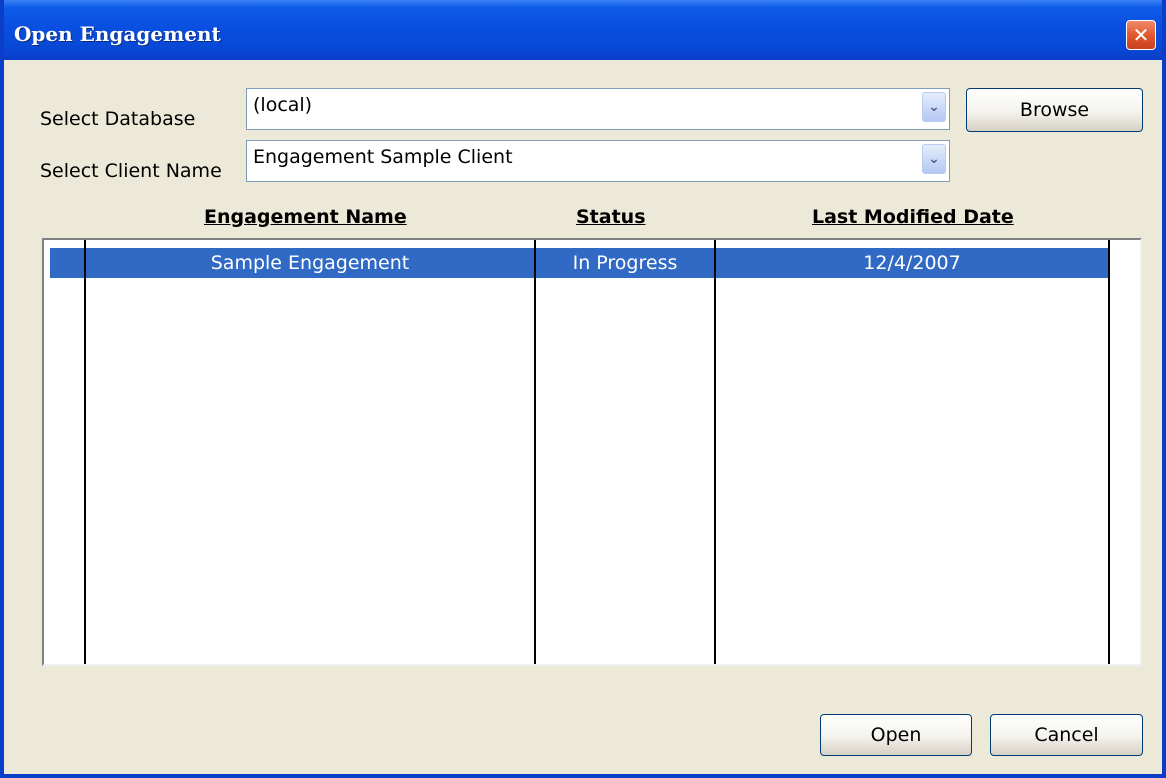 Image resolution: width=1166 pixels, height=778 pixels. I want to click on database-value: (local), so click(283, 105).